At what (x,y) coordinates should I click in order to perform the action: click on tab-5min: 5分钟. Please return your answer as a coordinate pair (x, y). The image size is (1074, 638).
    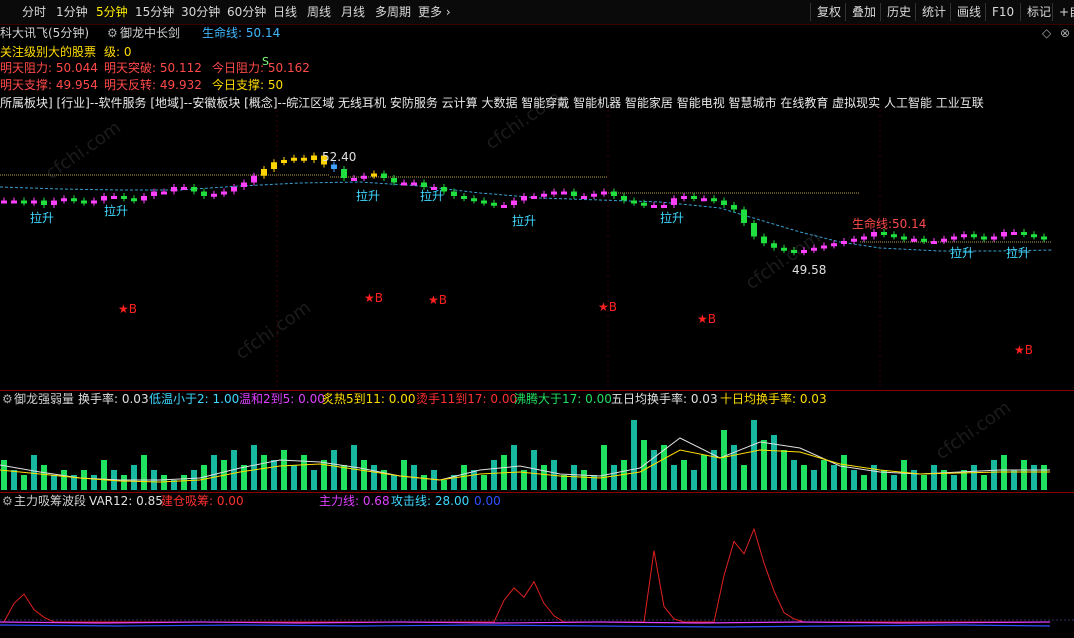
    Looking at the image, I should click on (112, 12).